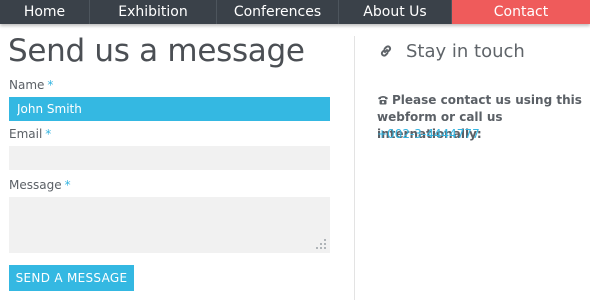 This screenshot has width=590, height=300. I want to click on message-label-text: Message, so click(35, 185).